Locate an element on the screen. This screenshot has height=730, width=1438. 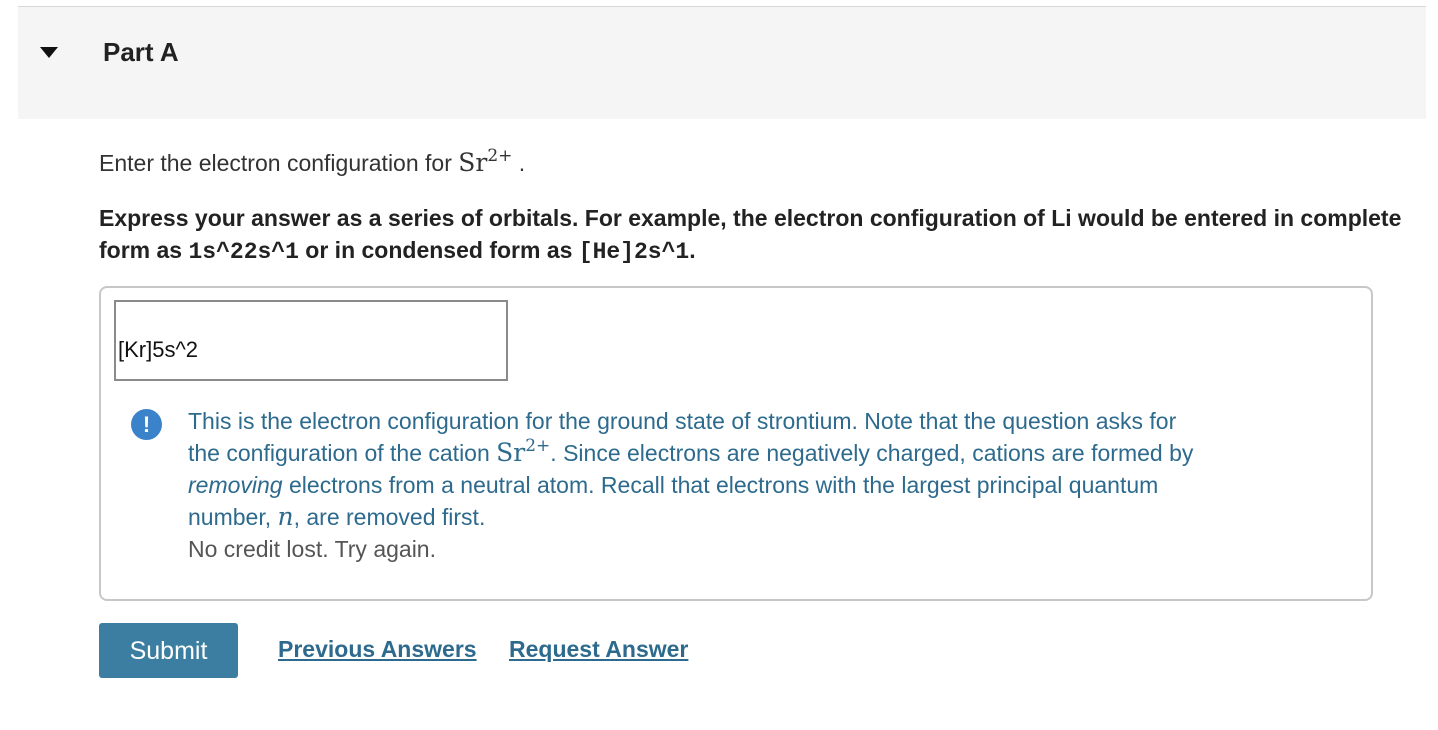
species-symbol: Sr is located at coordinates (473, 162).